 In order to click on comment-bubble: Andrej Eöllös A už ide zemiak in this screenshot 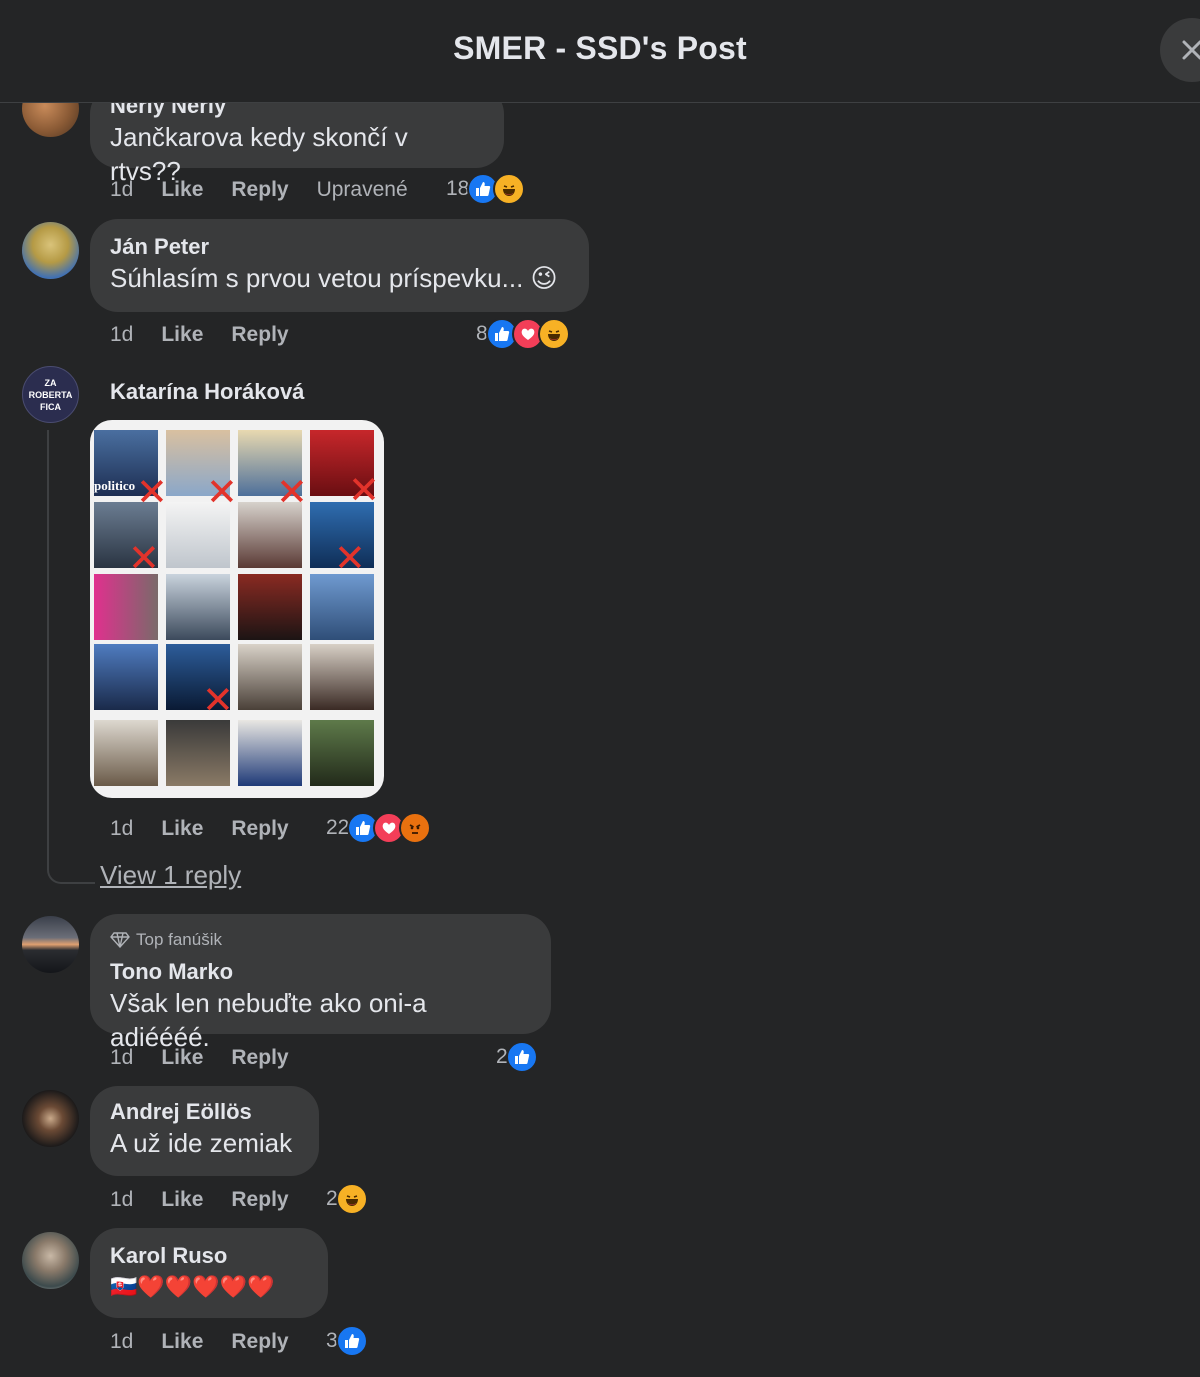, I will do `click(204, 1131)`.